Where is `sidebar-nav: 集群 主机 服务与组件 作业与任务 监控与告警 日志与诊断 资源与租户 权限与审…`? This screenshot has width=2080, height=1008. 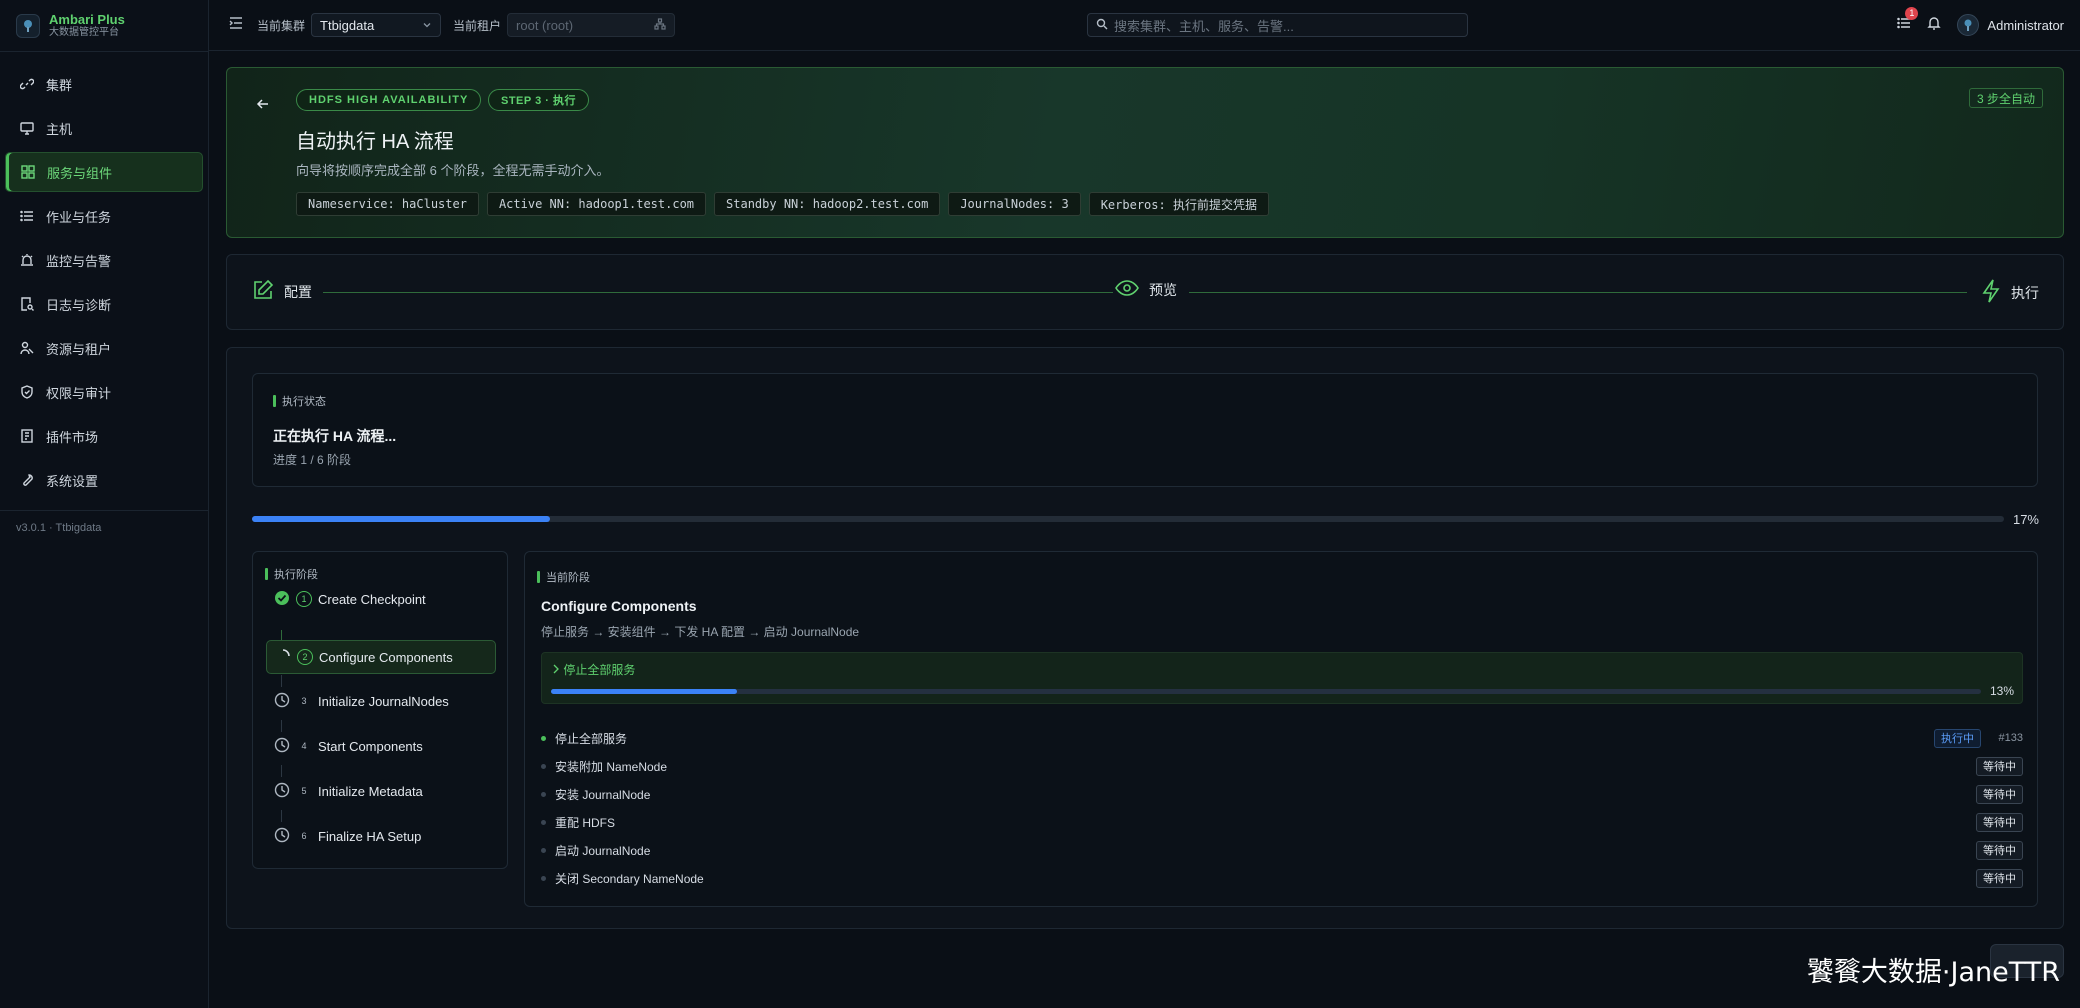
sidebar-nav: 集群 主机 服务与组件 作业与任务 监控与告警 日志与诊断 资源与租户 权限与审… is located at coordinates (104, 276).